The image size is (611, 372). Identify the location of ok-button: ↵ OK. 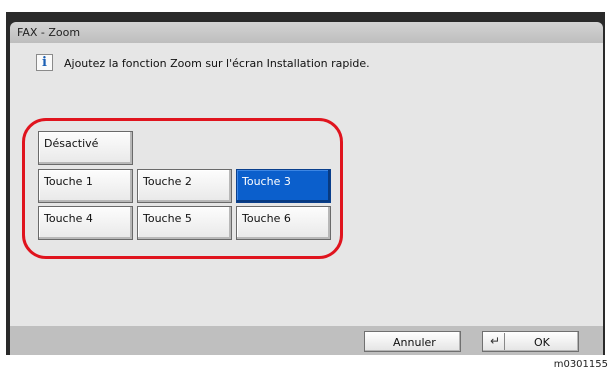
(530, 341).